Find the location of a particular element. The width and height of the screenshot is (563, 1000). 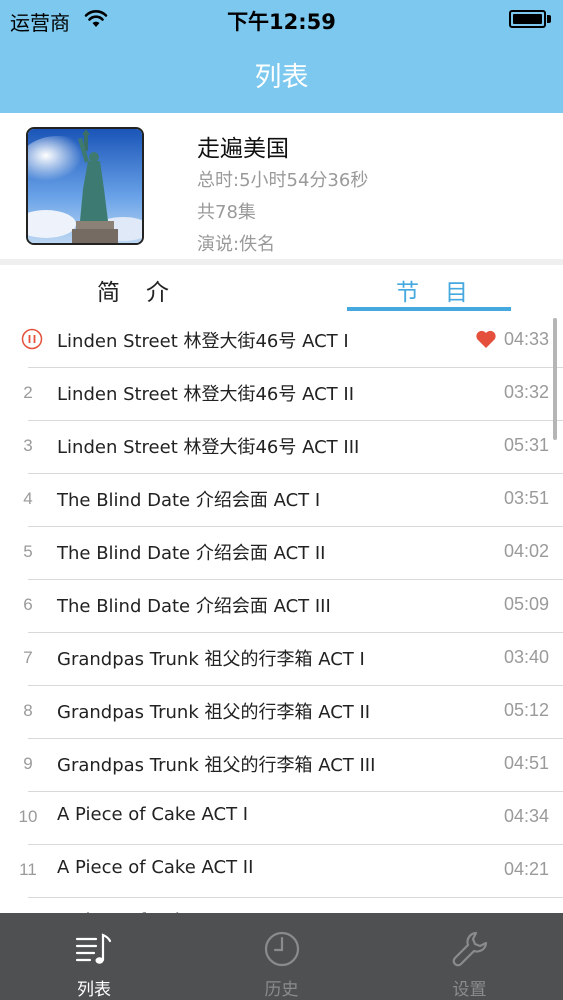

heart-icon is located at coordinates (486, 339).